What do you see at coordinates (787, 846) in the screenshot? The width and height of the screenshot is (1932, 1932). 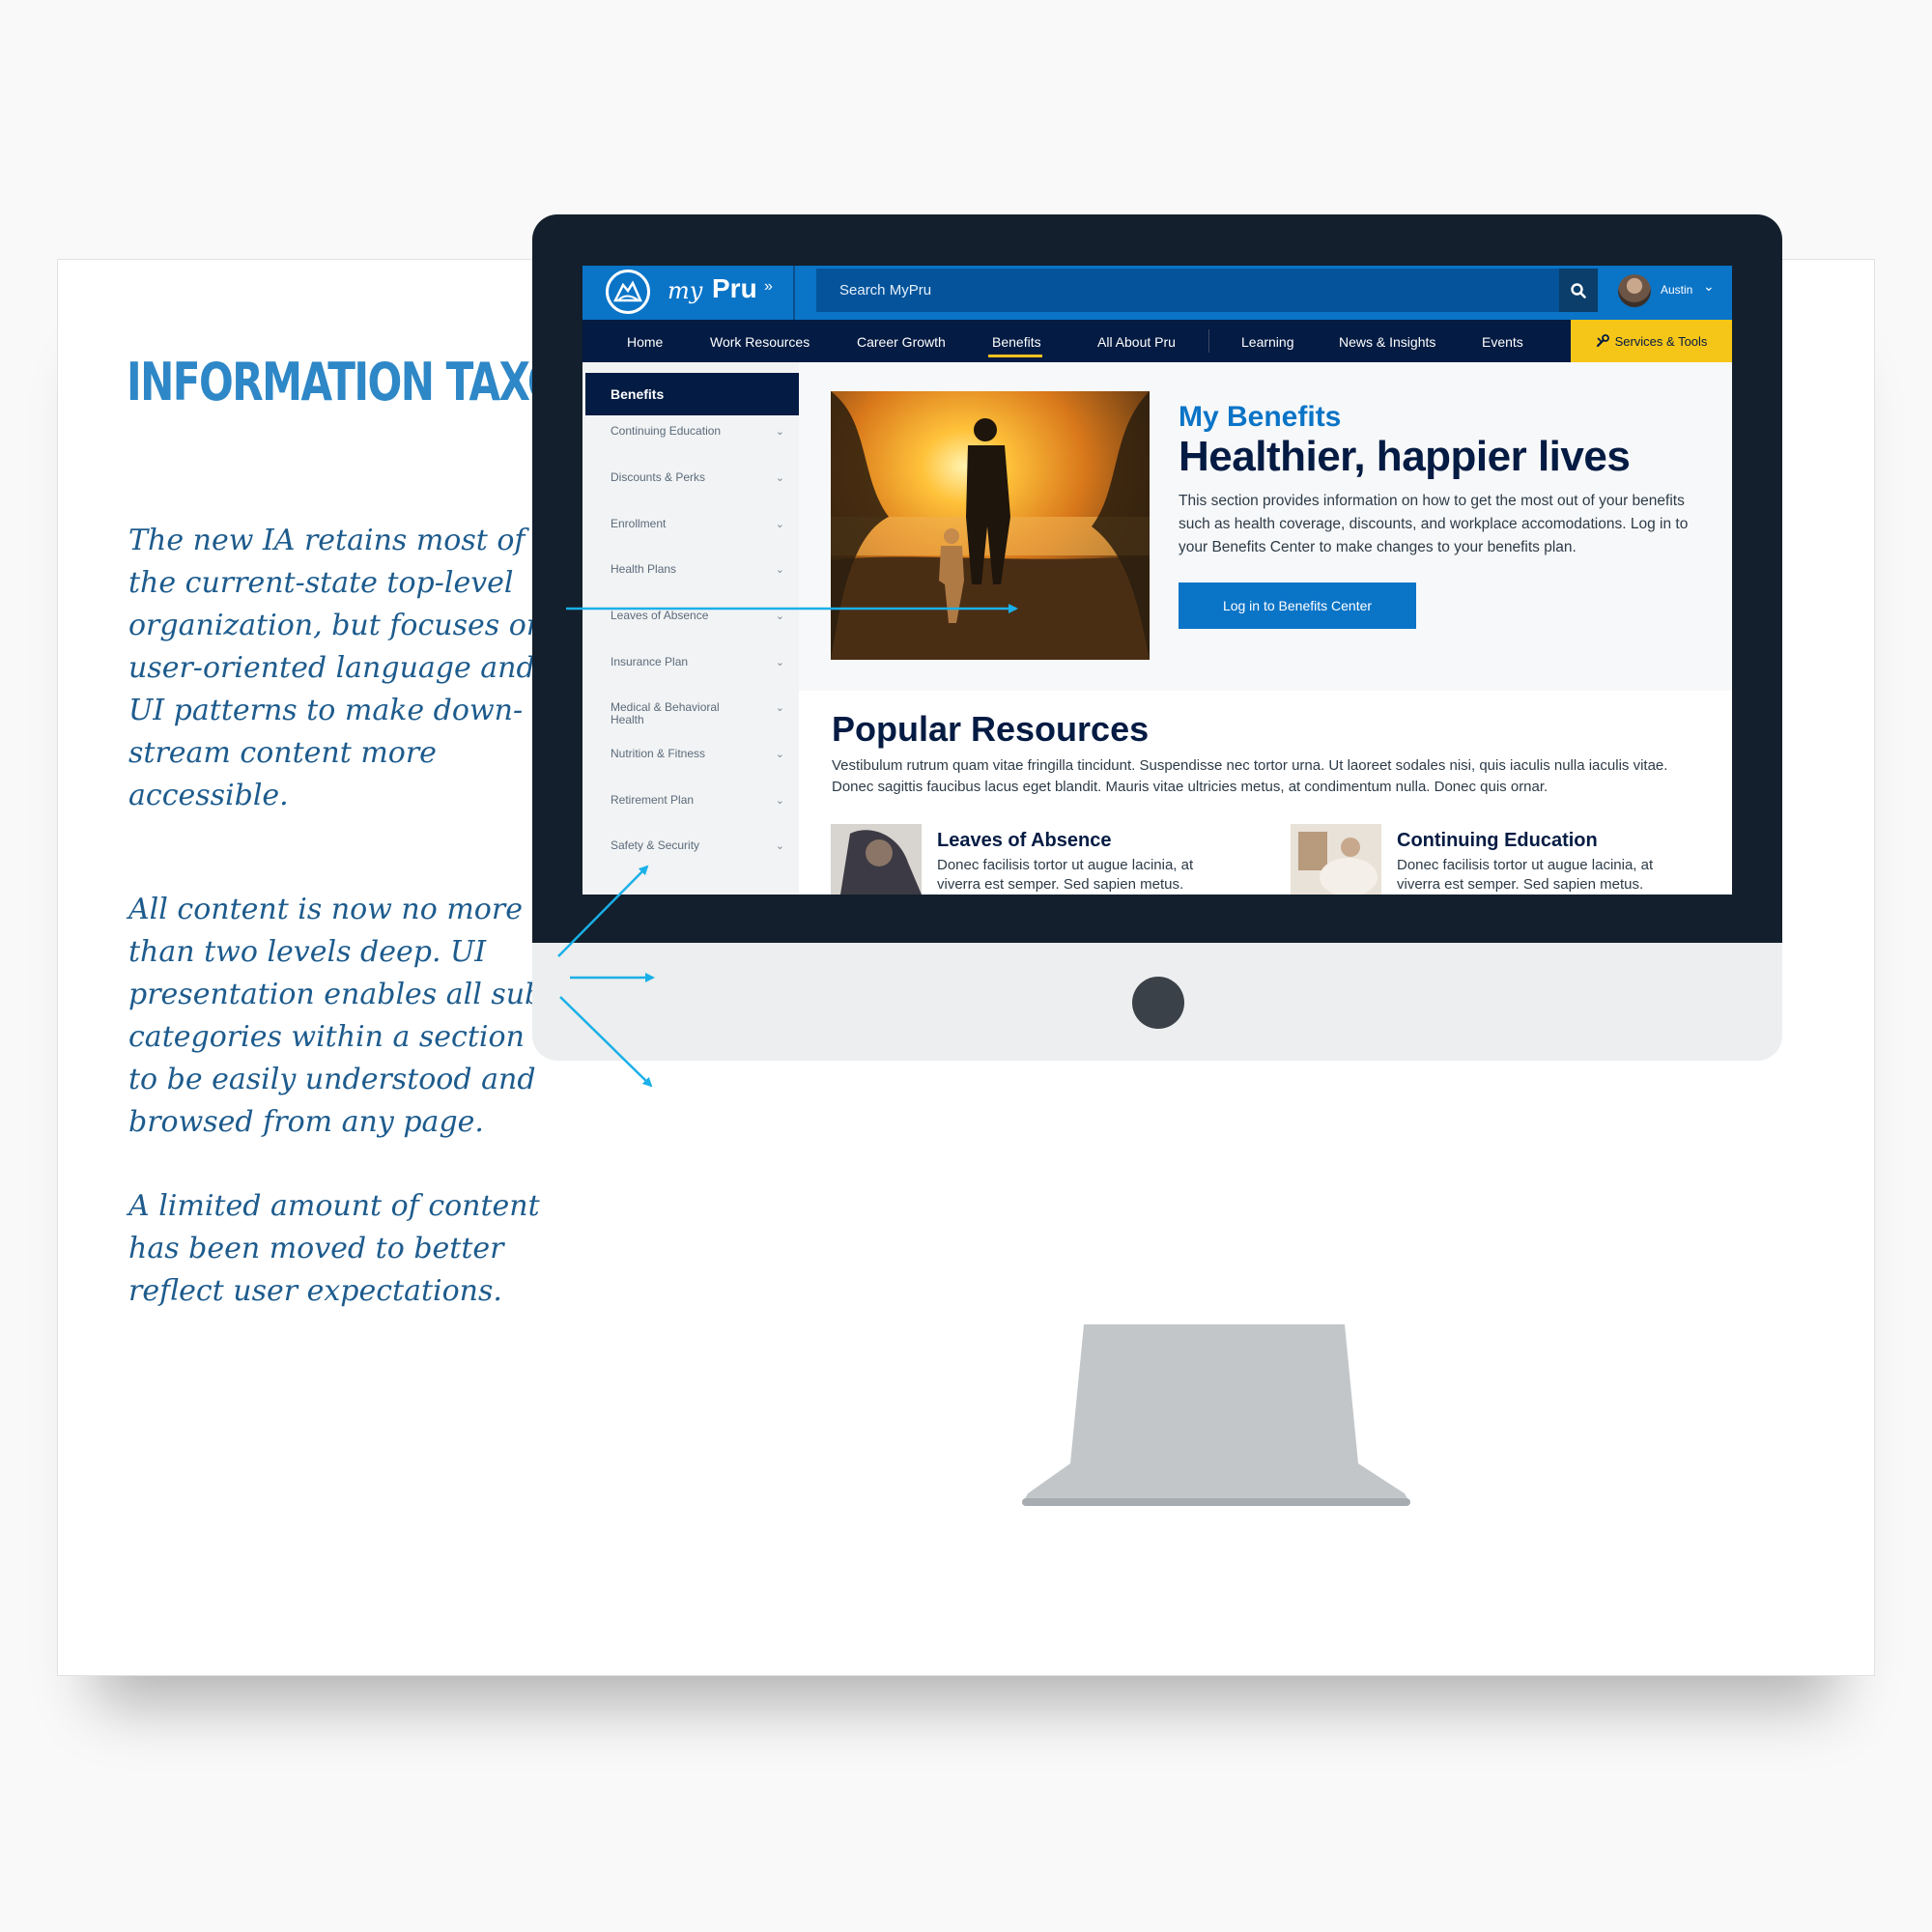 I see `annotation-arrows` at bounding box center [787, 846].